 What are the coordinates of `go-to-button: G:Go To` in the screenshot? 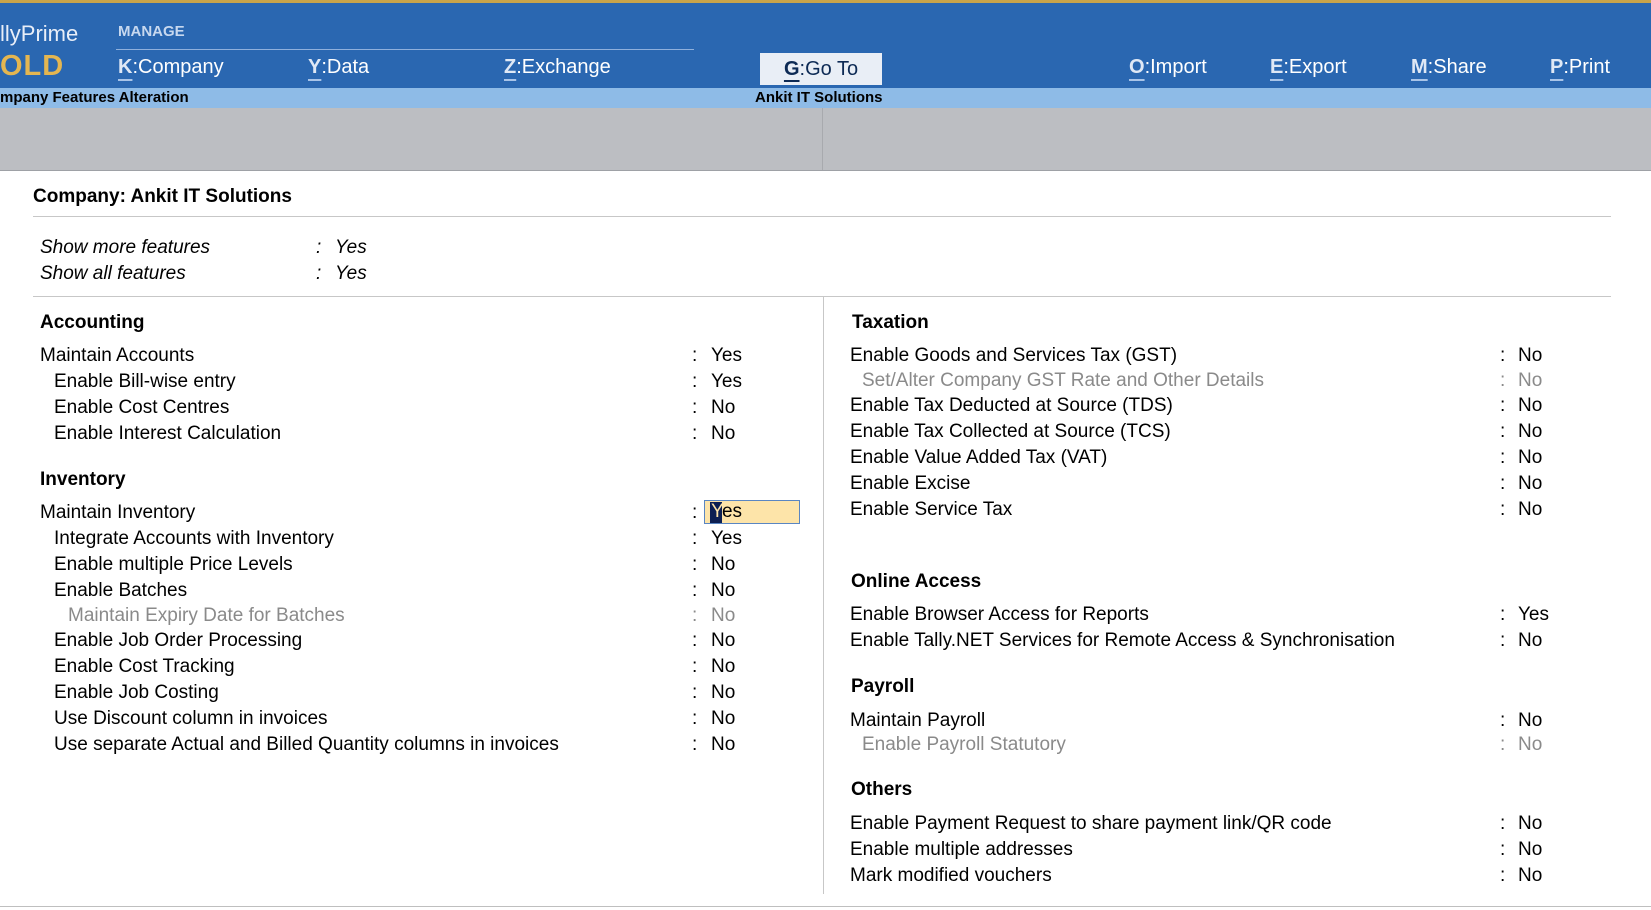 It's located at (821, 69).